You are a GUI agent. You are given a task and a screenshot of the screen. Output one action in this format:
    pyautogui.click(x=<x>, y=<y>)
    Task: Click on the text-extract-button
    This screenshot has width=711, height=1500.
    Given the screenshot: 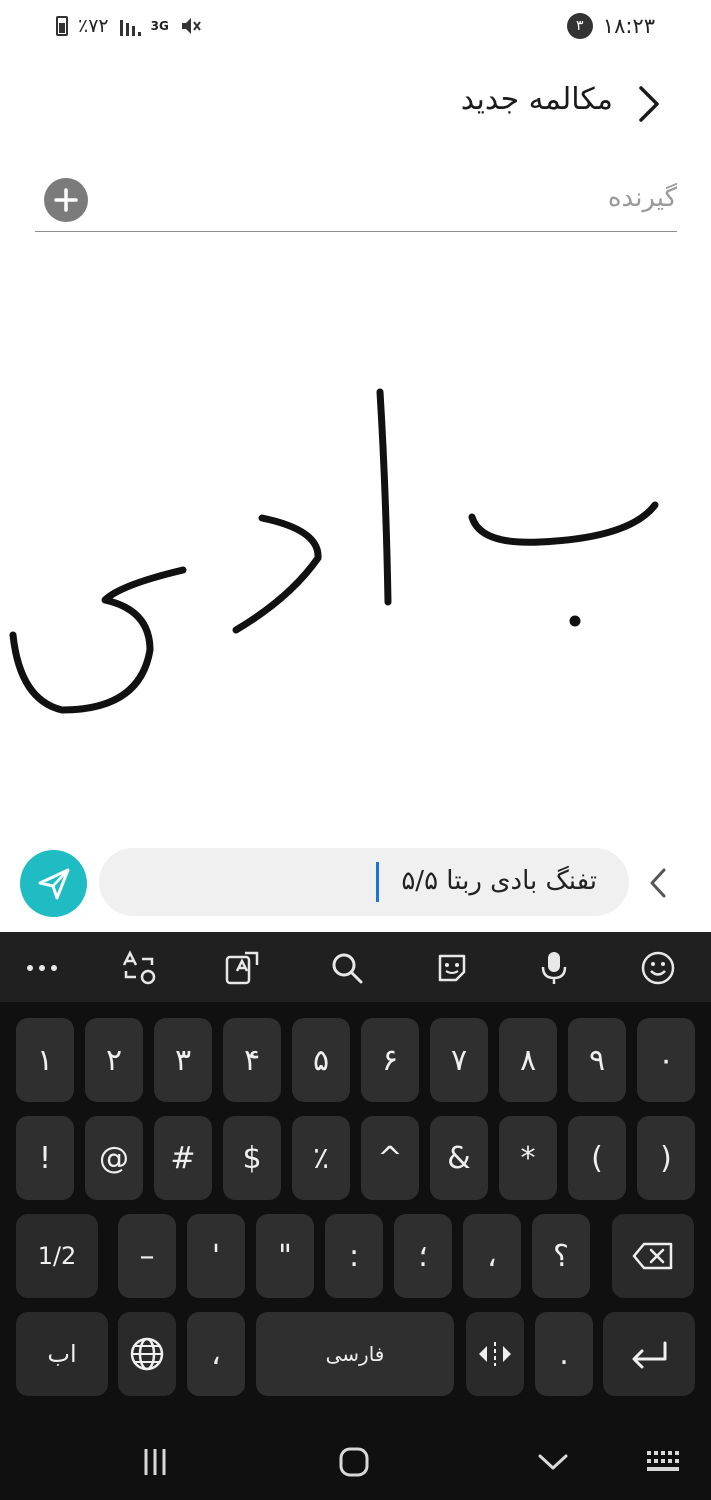 What is the action you would take?
    pyautogui.click(x=242, y=968)
    